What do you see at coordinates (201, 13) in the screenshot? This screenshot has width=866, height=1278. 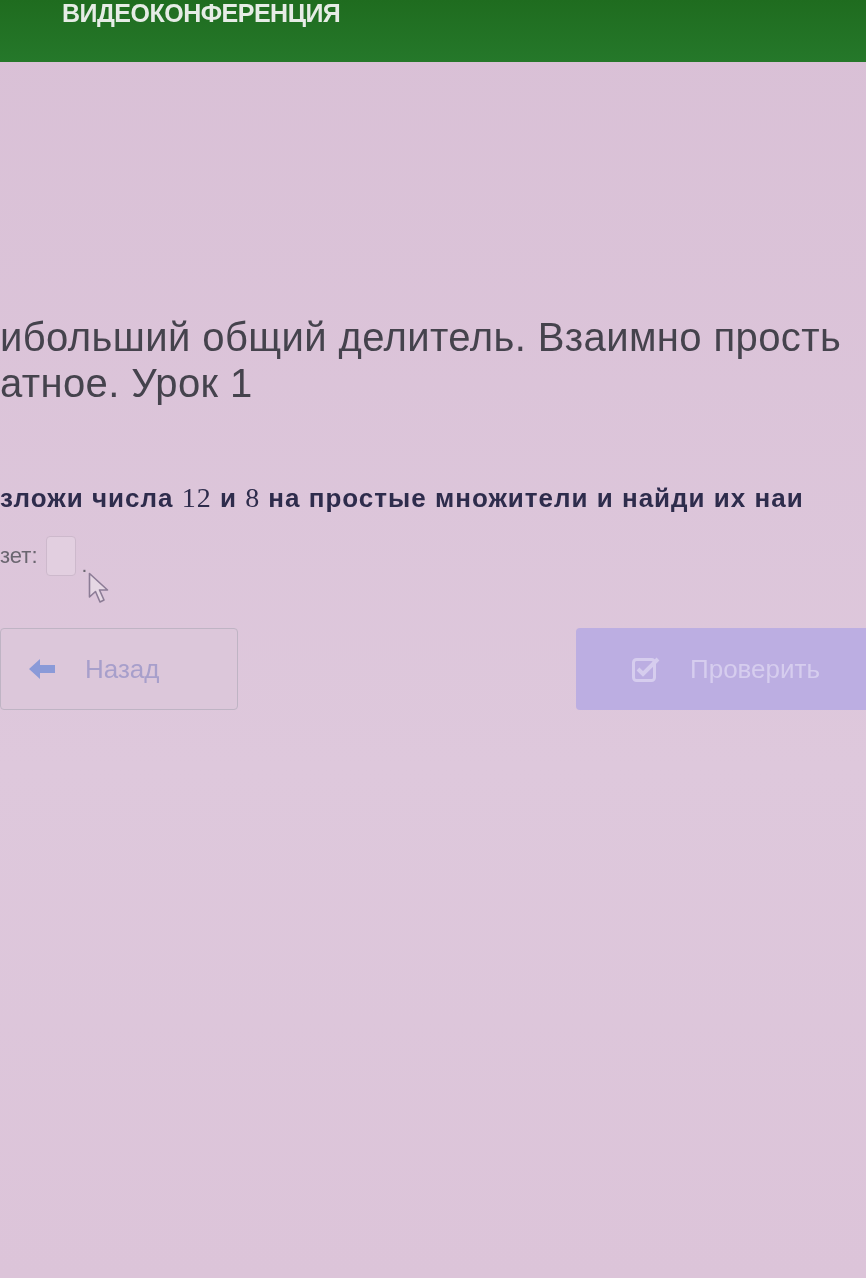 I see `header-title: ВИДЕОКОНФЕРЕНЦИЯ` at bounding box center [201, 13].